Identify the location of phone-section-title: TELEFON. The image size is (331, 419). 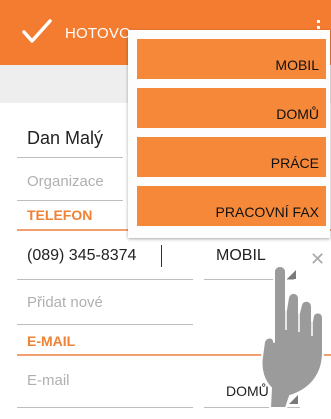
(60, 215).